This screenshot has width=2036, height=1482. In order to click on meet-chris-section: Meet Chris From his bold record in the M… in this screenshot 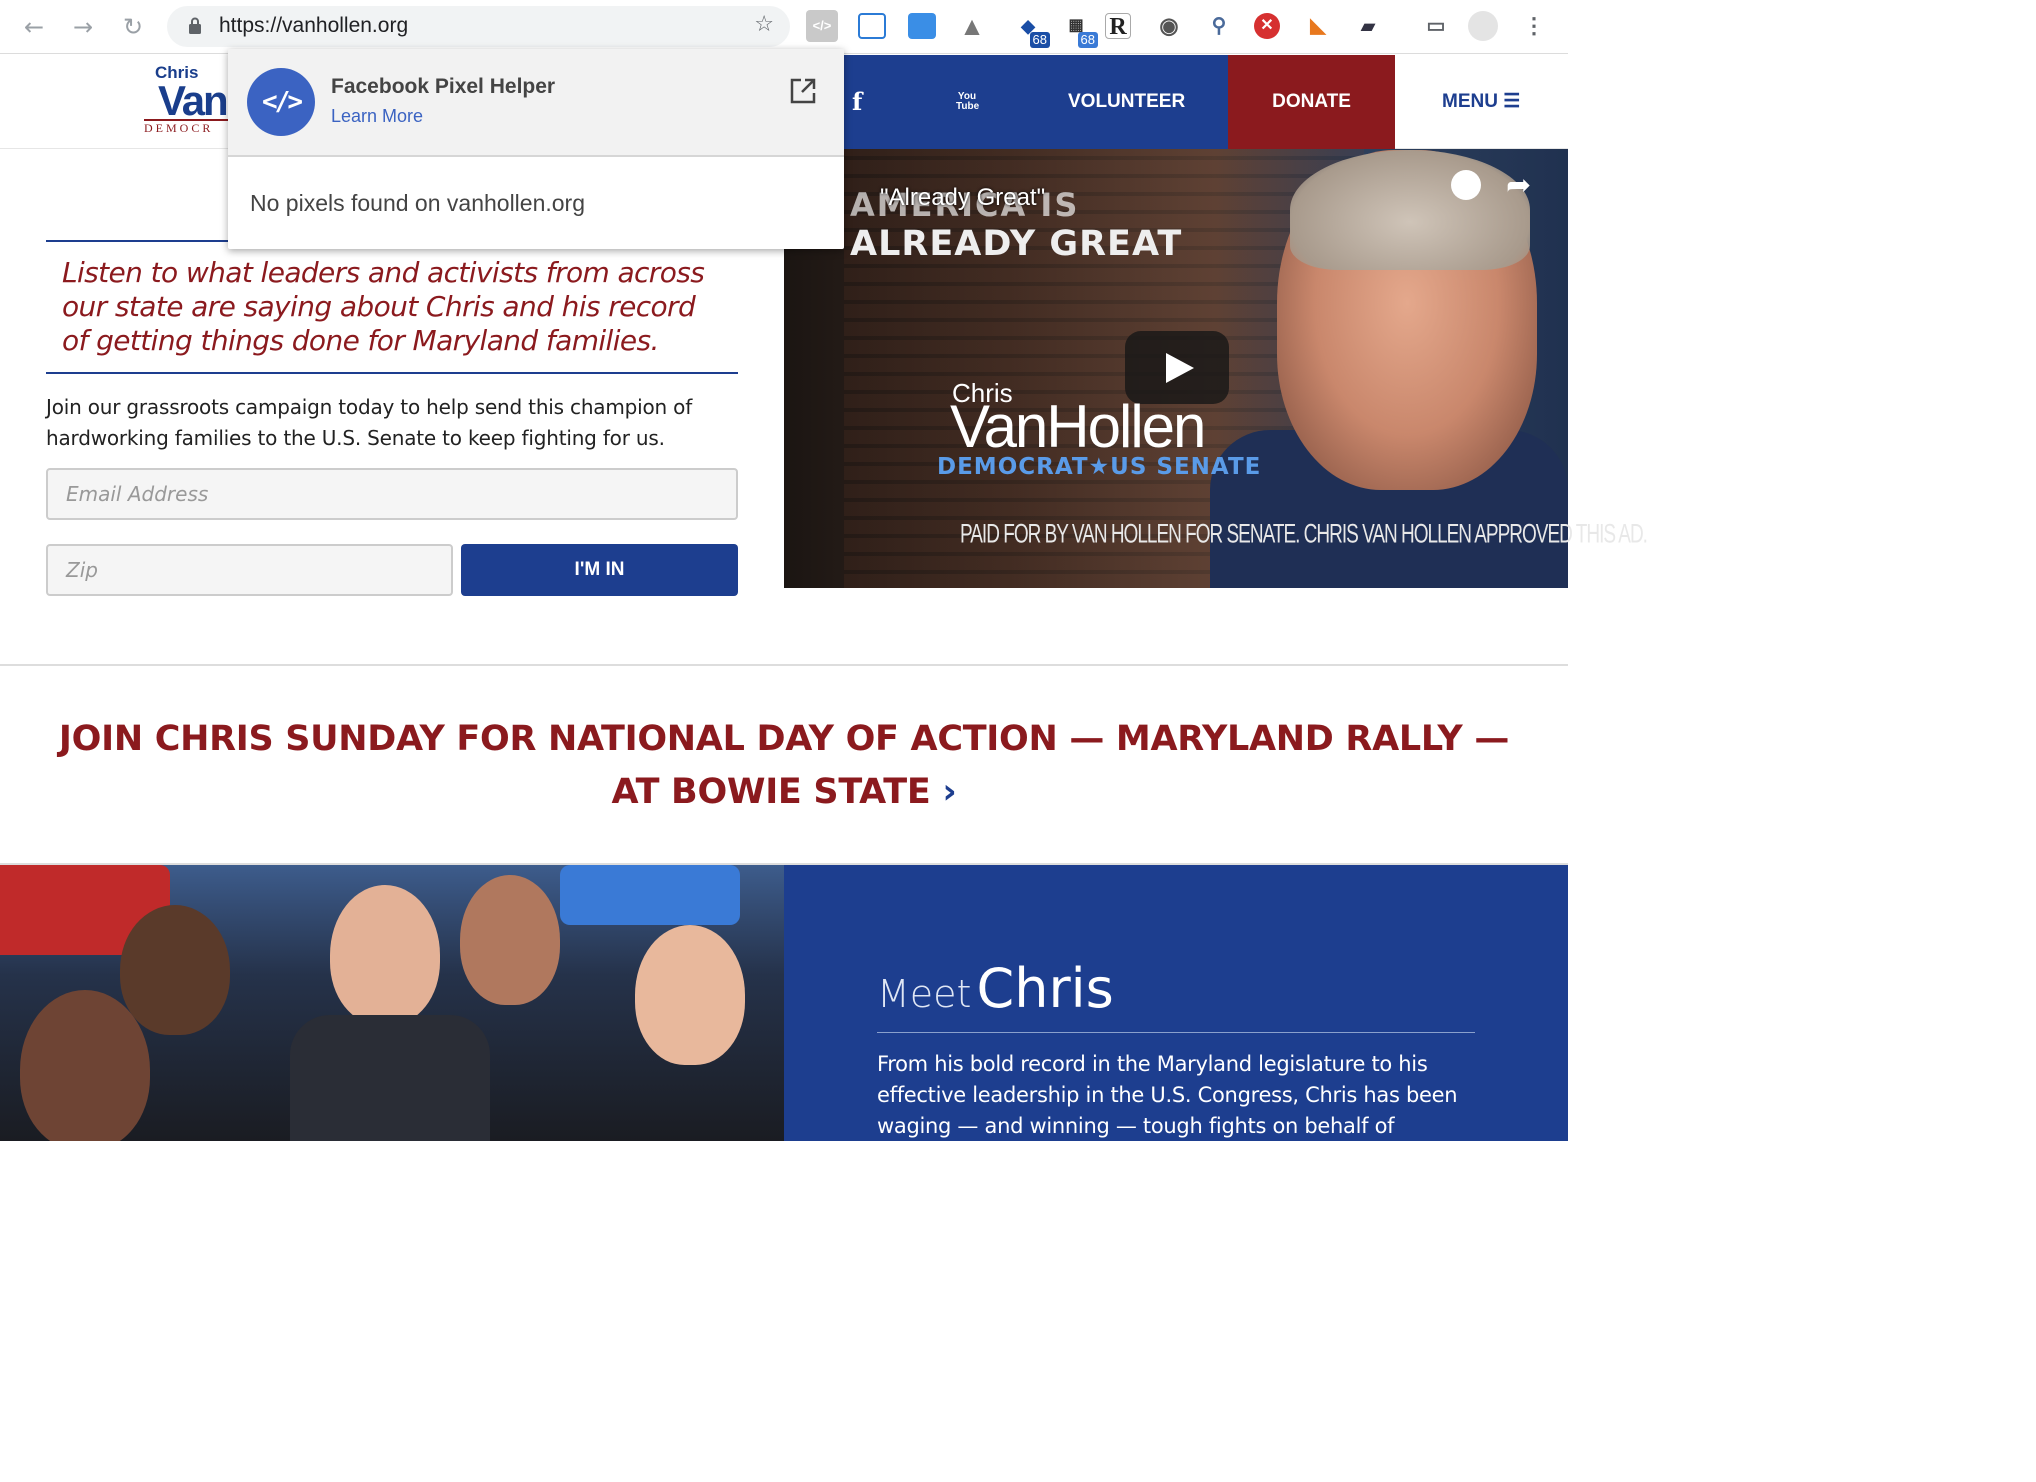, I will do `click(1176, 1003)`.